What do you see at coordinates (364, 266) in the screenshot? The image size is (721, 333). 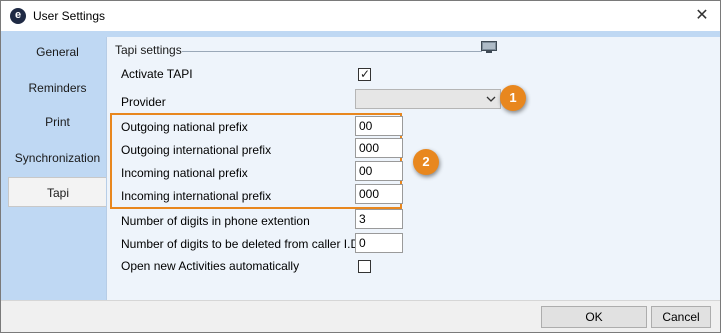 I see `open-activities-checkbox` at bounding box center [364, 266].